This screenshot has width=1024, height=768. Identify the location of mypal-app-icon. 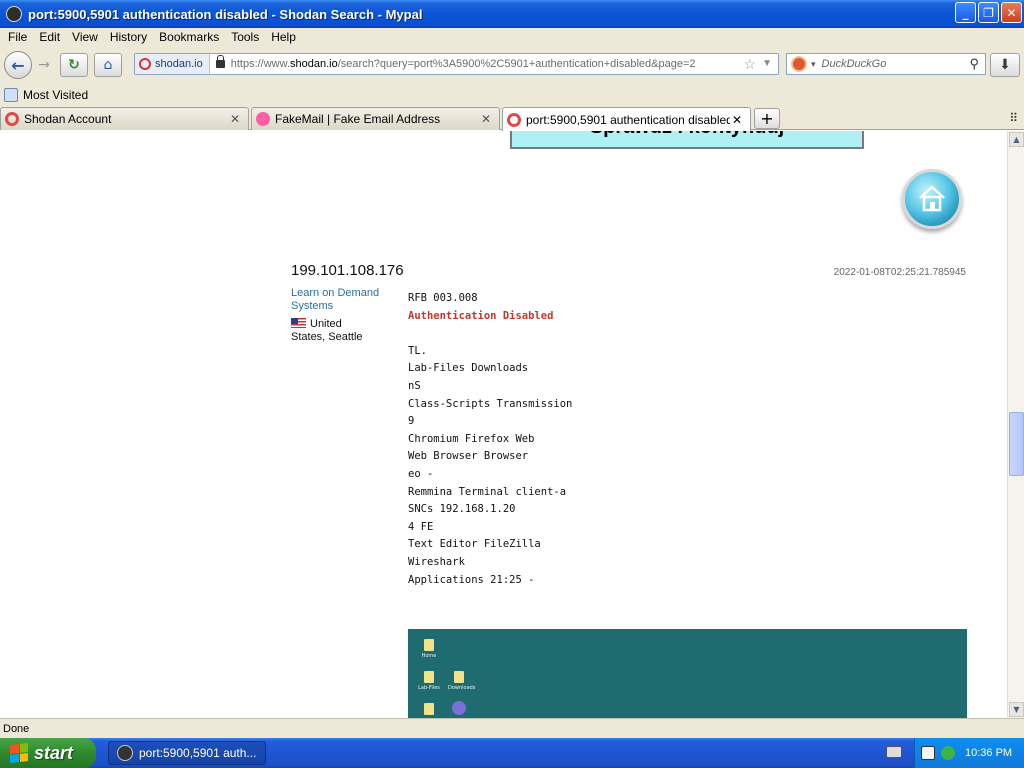
(14, 14).